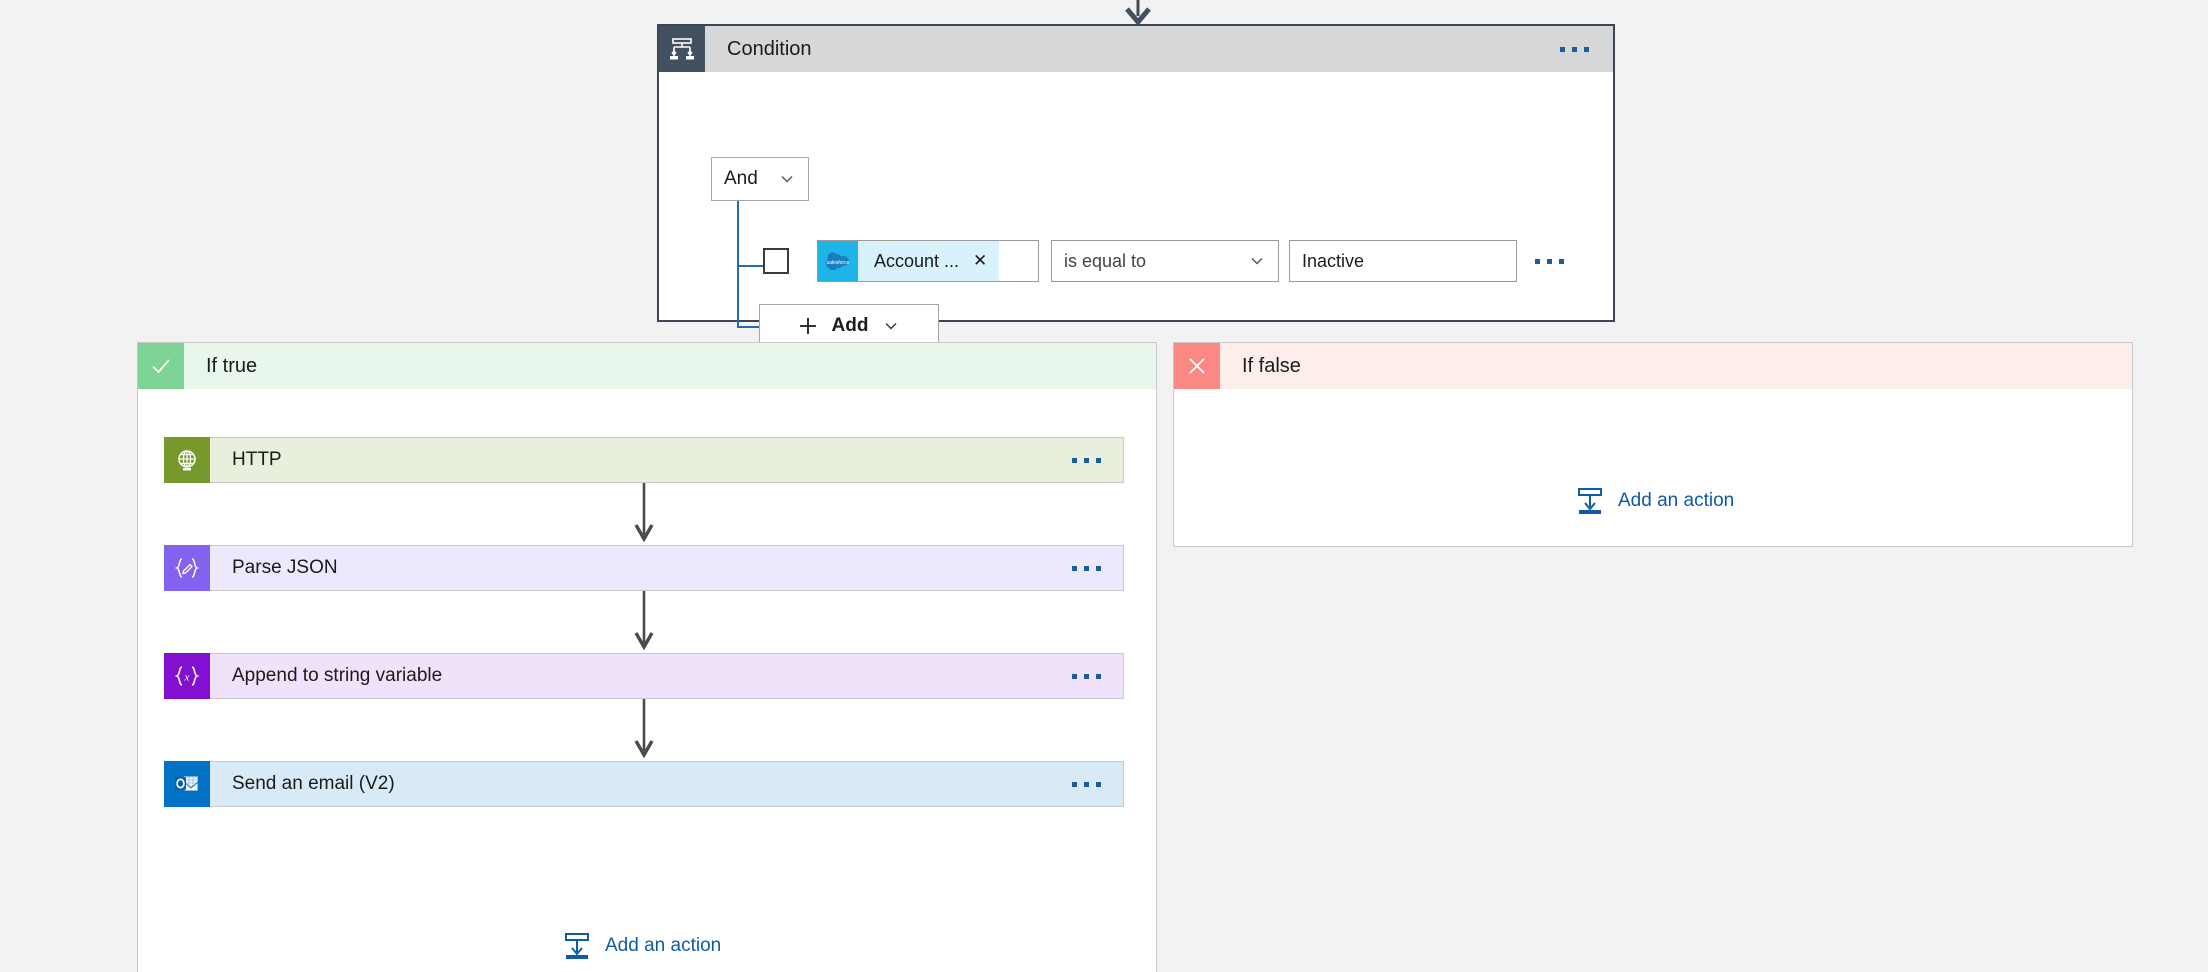 This screenshot has width=2208, height=972. What do you see at coordinates (1105, 260) in the screenshot?
I see `condition-operator-value: is equal to` at bounding box center [1105, 260].